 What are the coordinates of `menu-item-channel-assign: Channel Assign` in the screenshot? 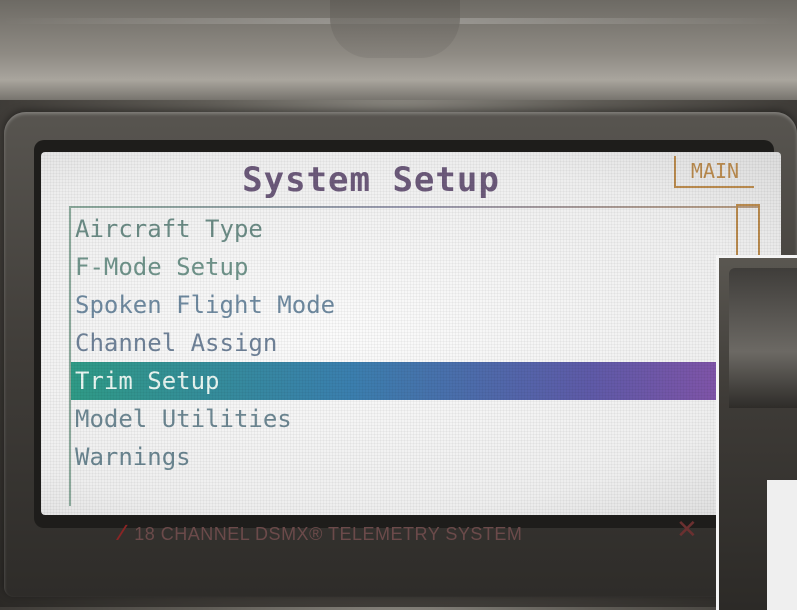 It's located at (416, 343).